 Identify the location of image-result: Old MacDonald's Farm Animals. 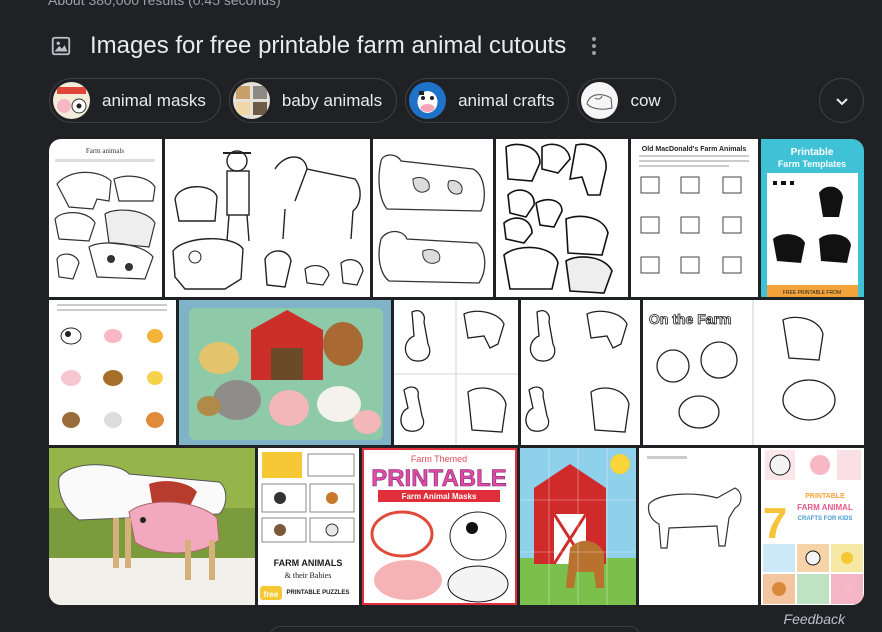
(694, 218).